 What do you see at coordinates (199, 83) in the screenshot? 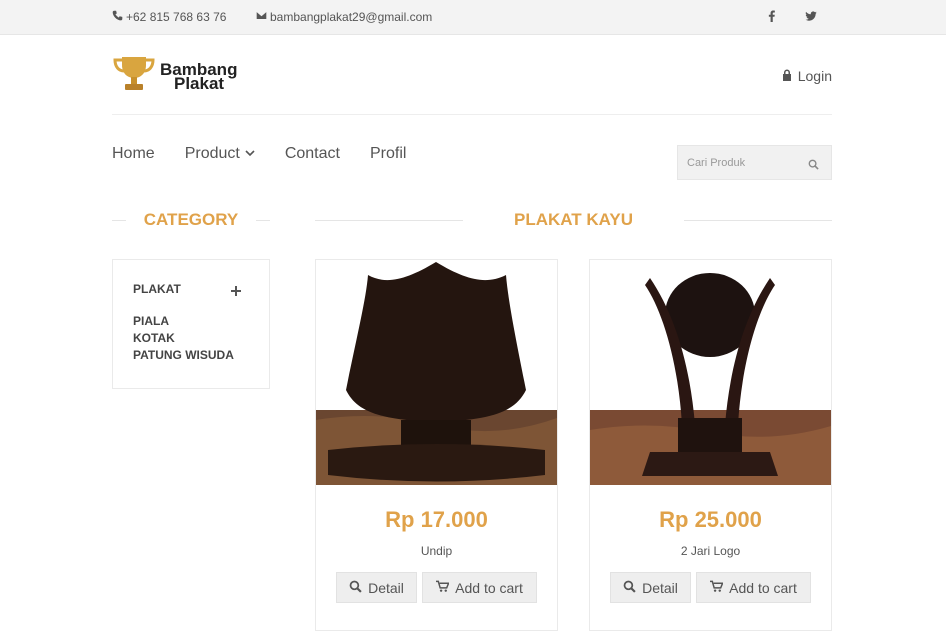
I see `logo-line-2: Plakat` at bounding box center [199, 83].